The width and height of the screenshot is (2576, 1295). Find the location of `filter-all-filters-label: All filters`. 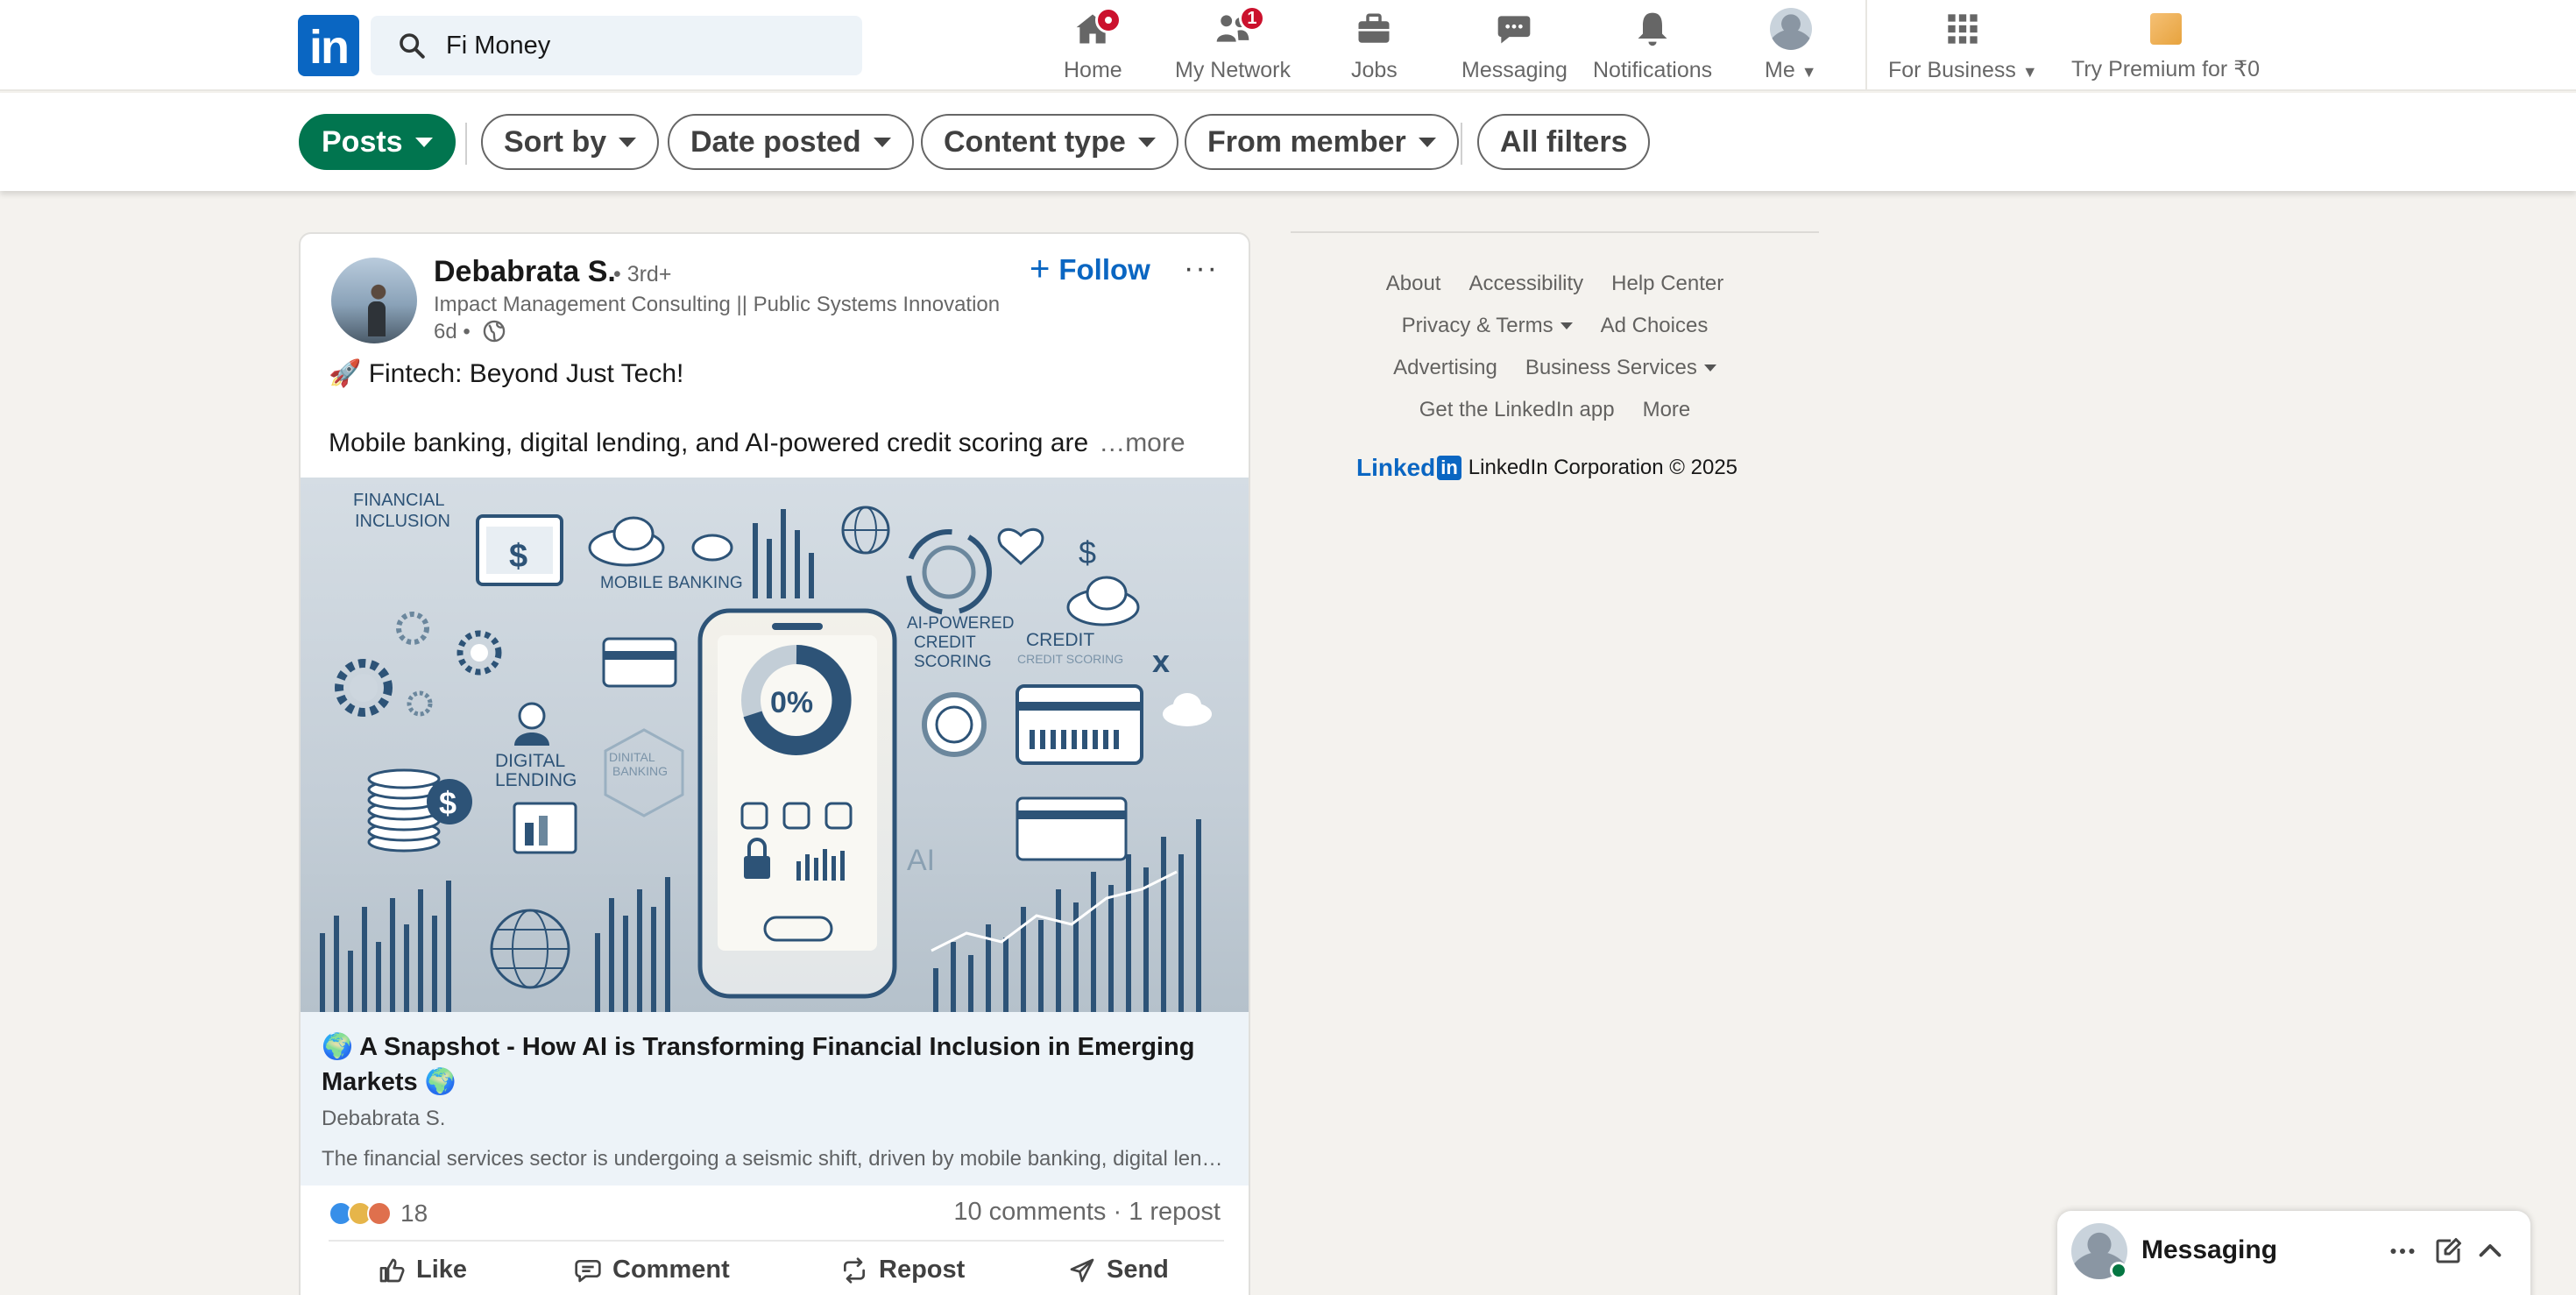

filter-all-filters-label: All filters is located at coordinates (1564, 141).